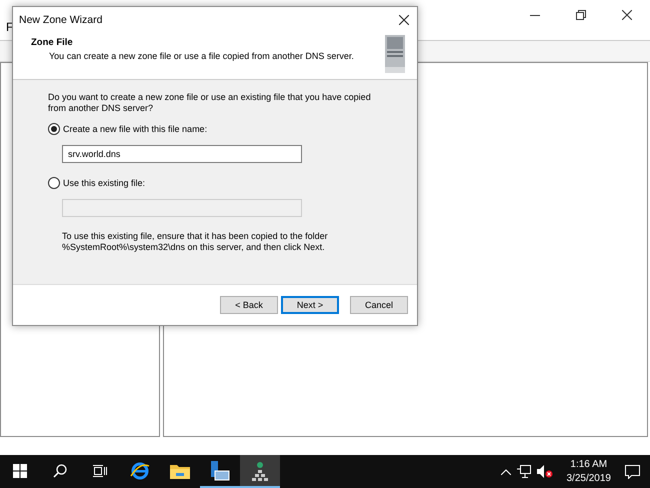  I want to click on file-name-field: srv.world.dns, so click(182, 154).